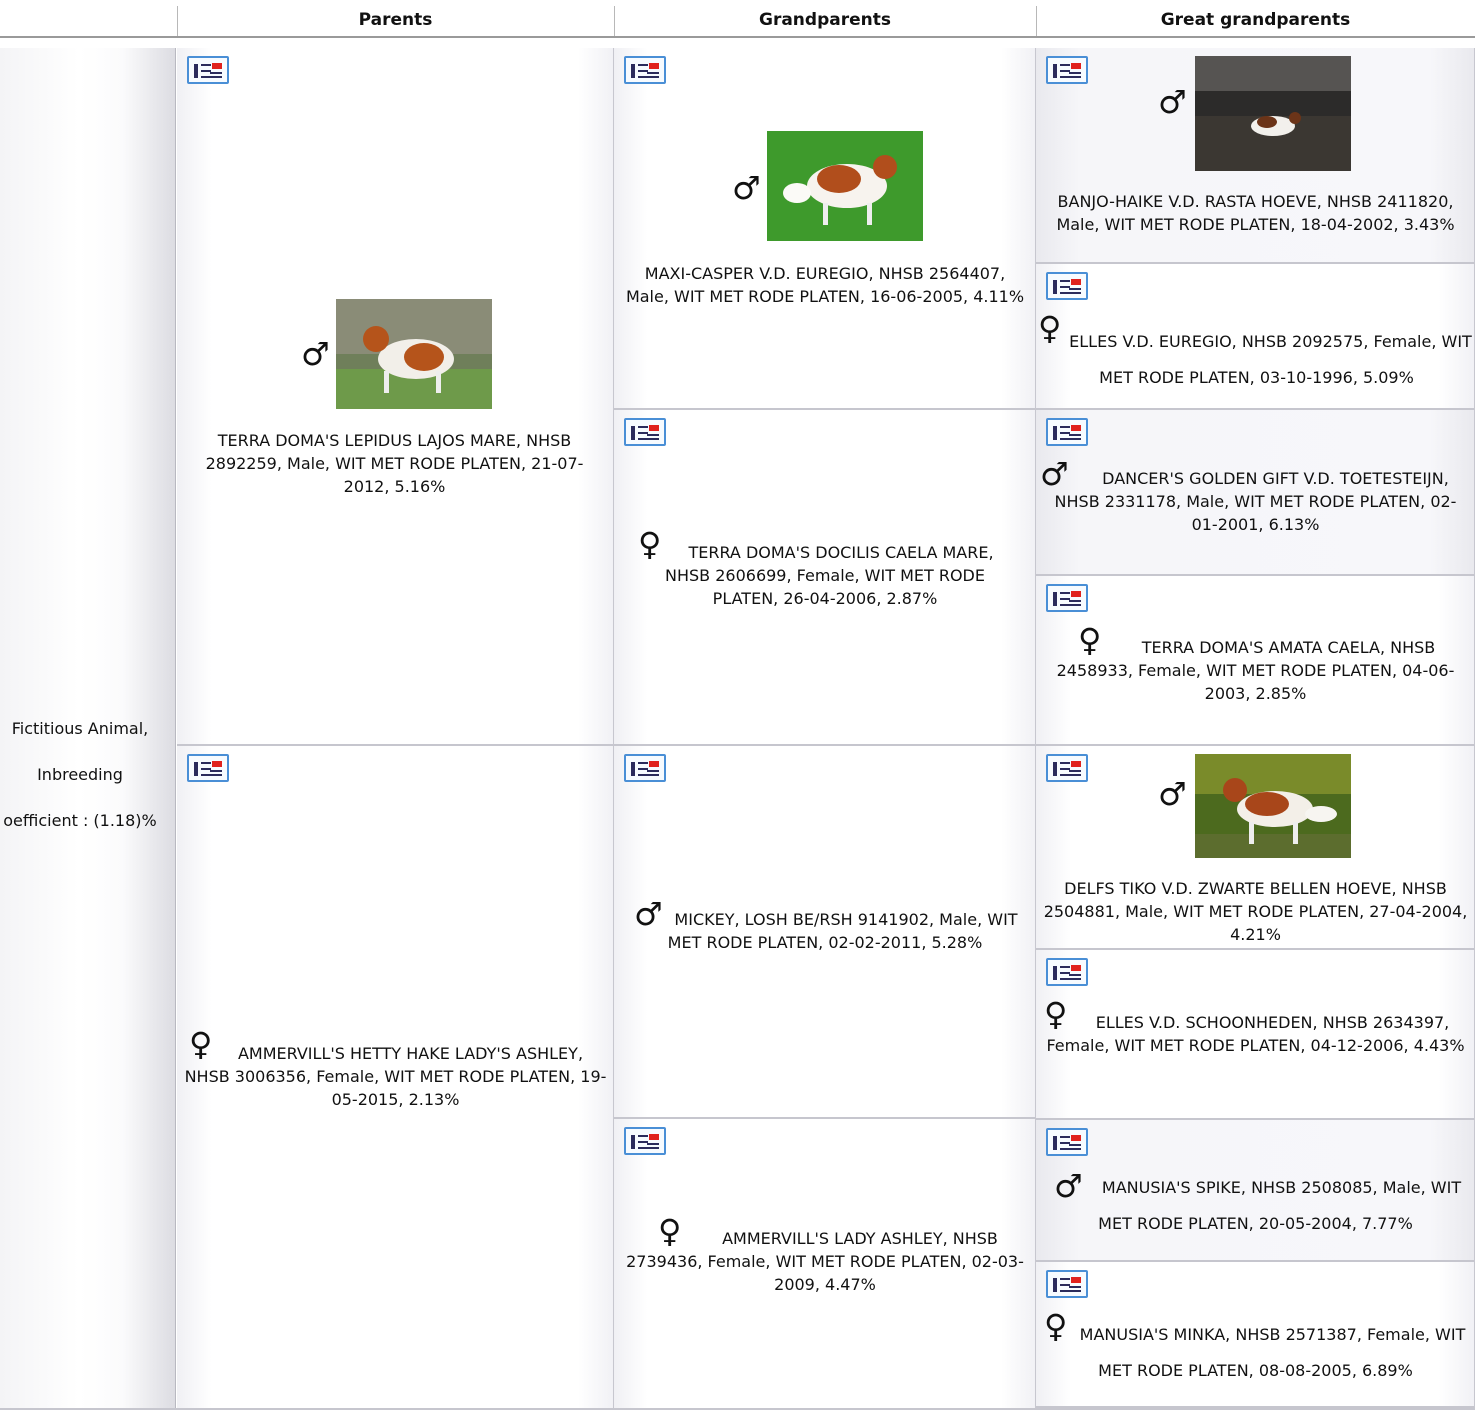  What do you see at coordinates (737, 1409) in the screenshot?
I see `table-bottom-border` at bounding box center [737, 1409].